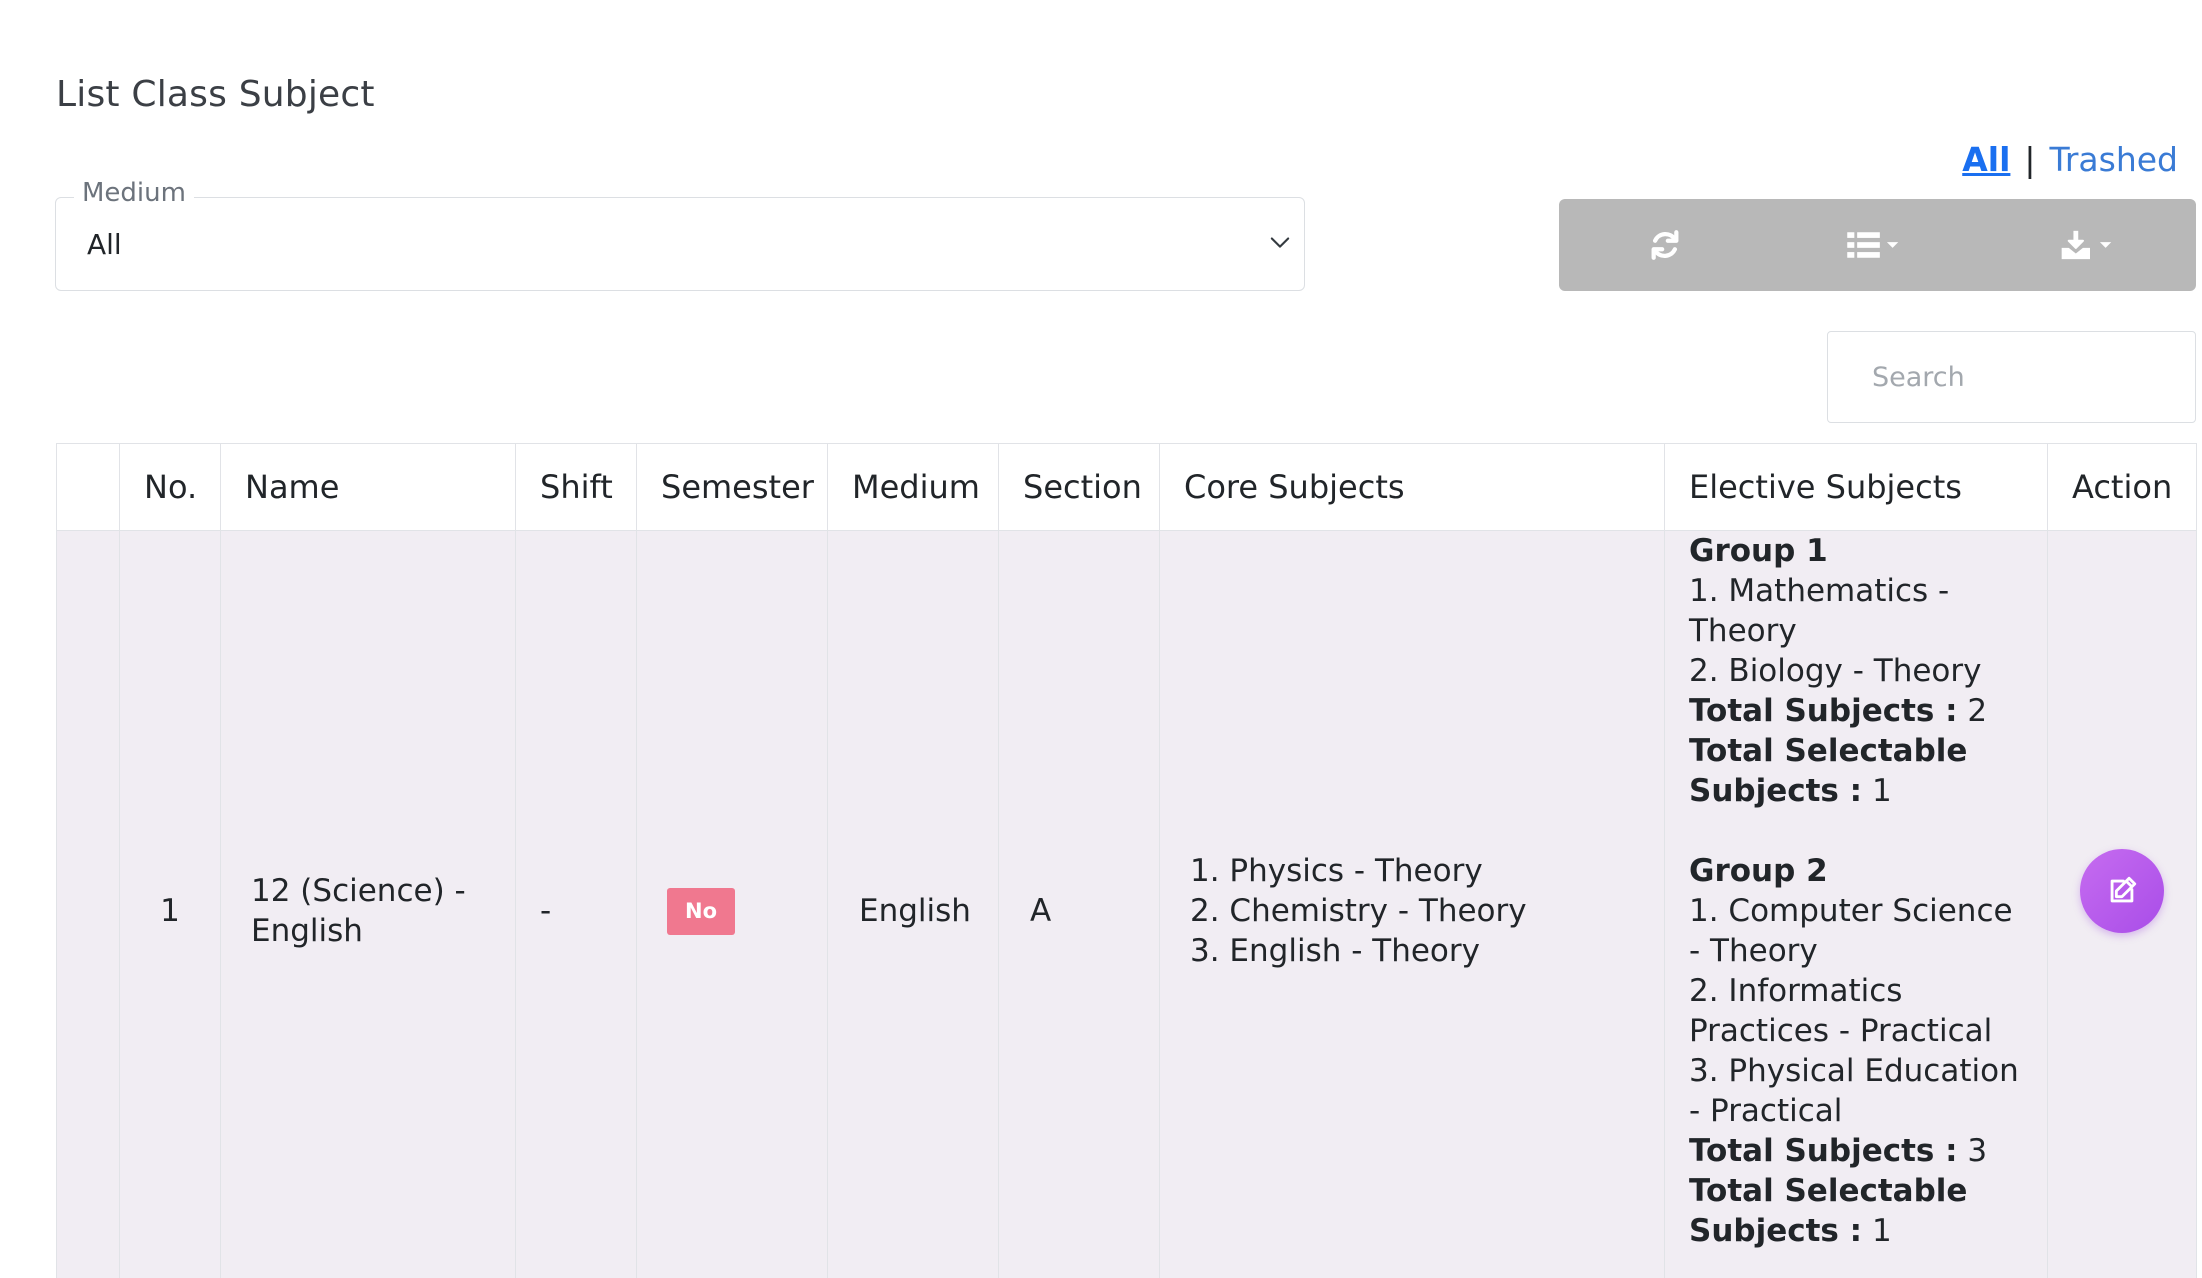 Image resolution: width=2202 pixels, height=1278 pixels. What do you see at coordinates (1977, 1151) in the screenshot?
I see `total-subjects-value: 3` at bounding box center [1977, 1151].